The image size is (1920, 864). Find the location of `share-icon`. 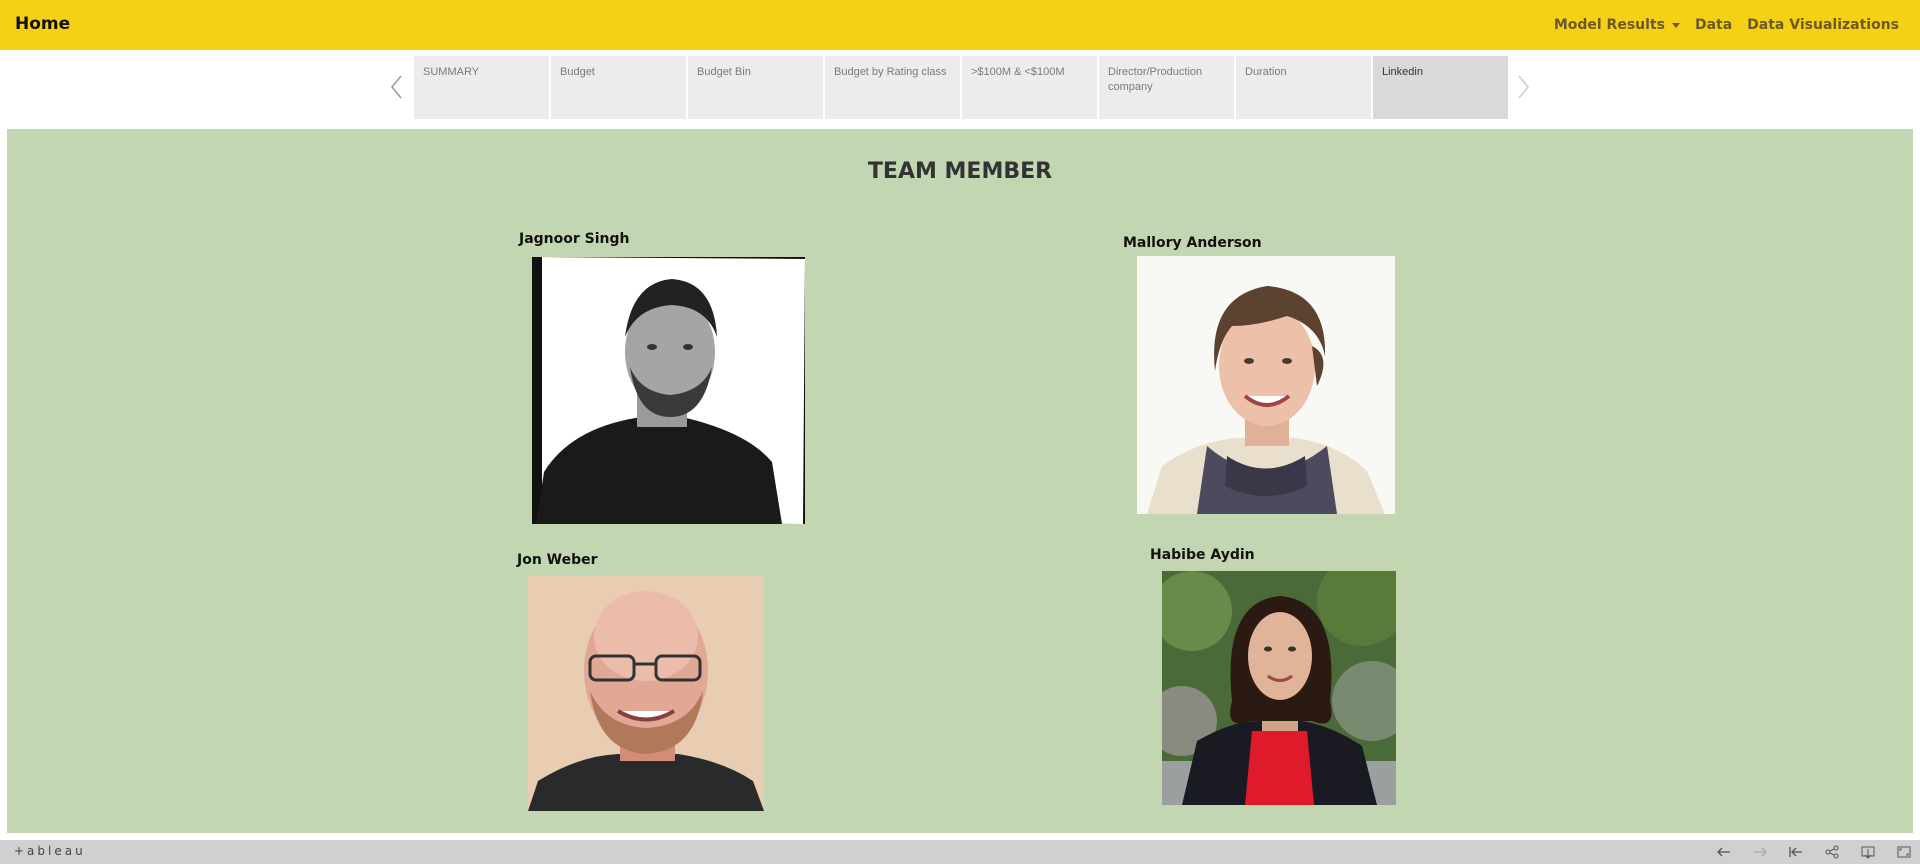

share-icon is located at coordinates (1832, 852).